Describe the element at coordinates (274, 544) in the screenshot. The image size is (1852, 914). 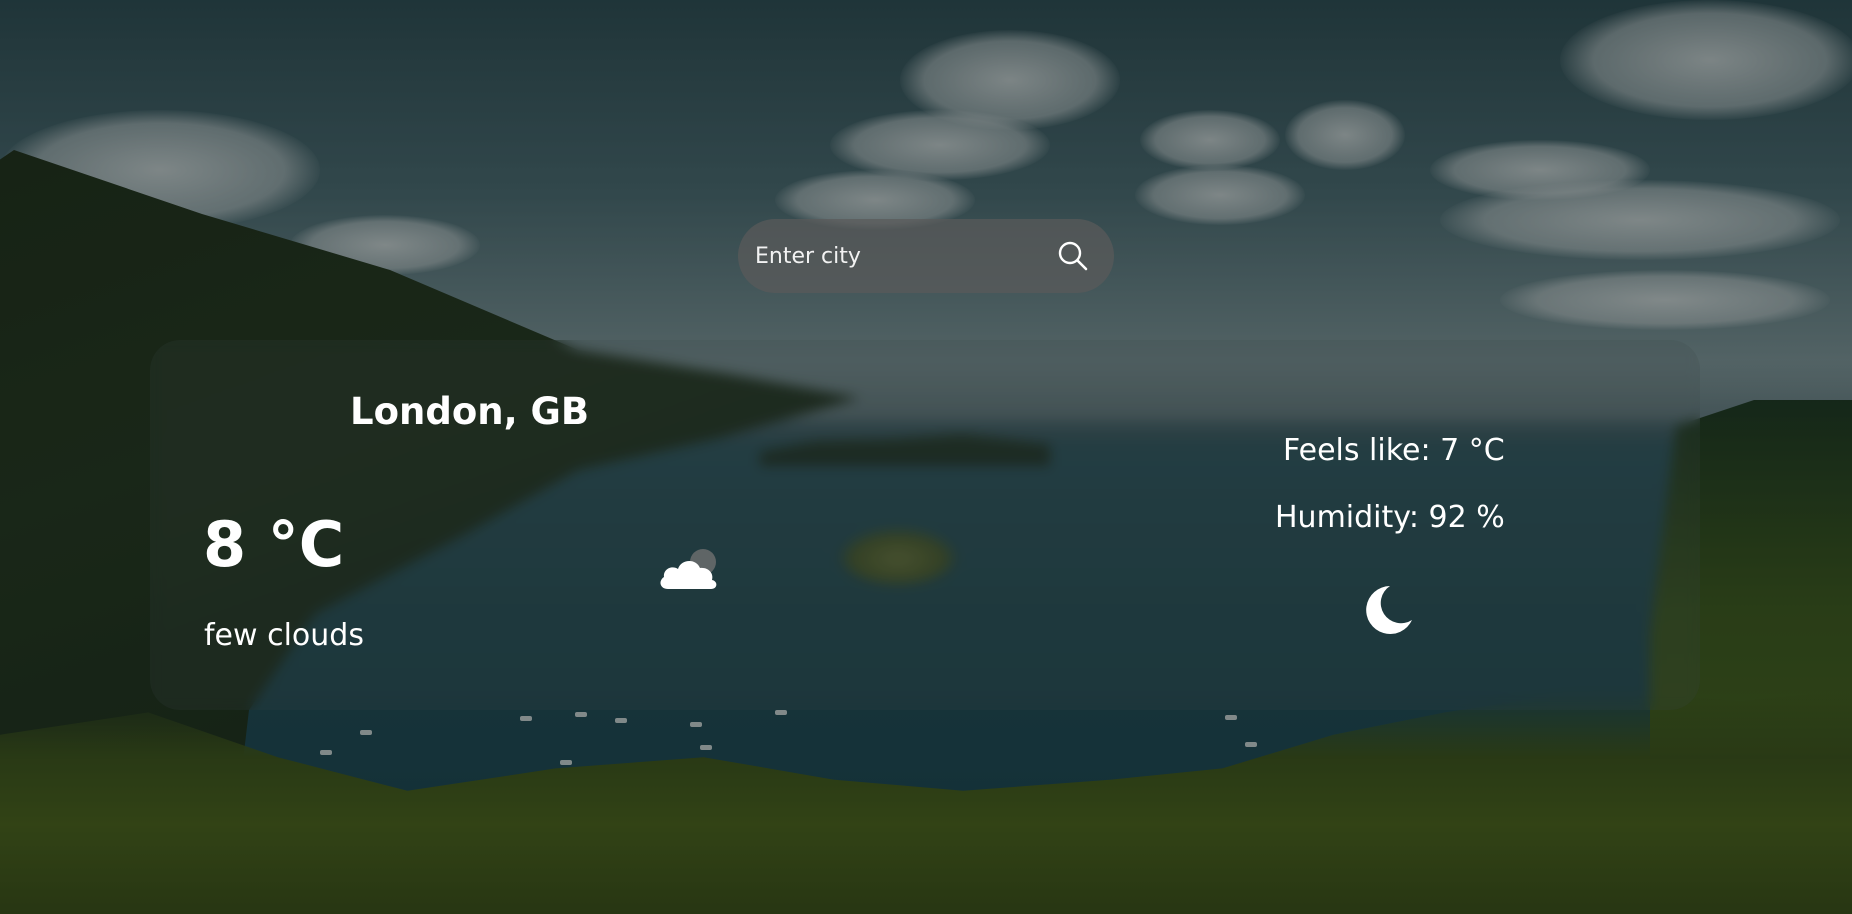
I see `temperature: 8 °C` at that location.